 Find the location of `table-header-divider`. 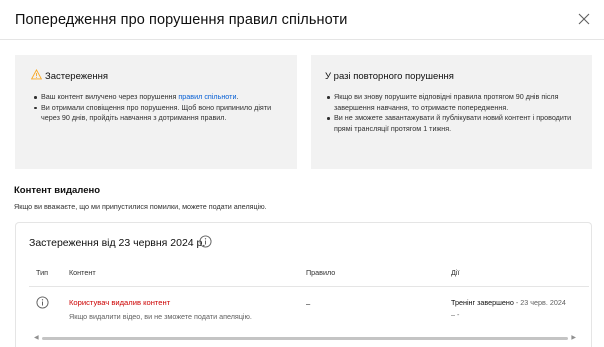

table-header-divider is located at coordinates (309, 286).